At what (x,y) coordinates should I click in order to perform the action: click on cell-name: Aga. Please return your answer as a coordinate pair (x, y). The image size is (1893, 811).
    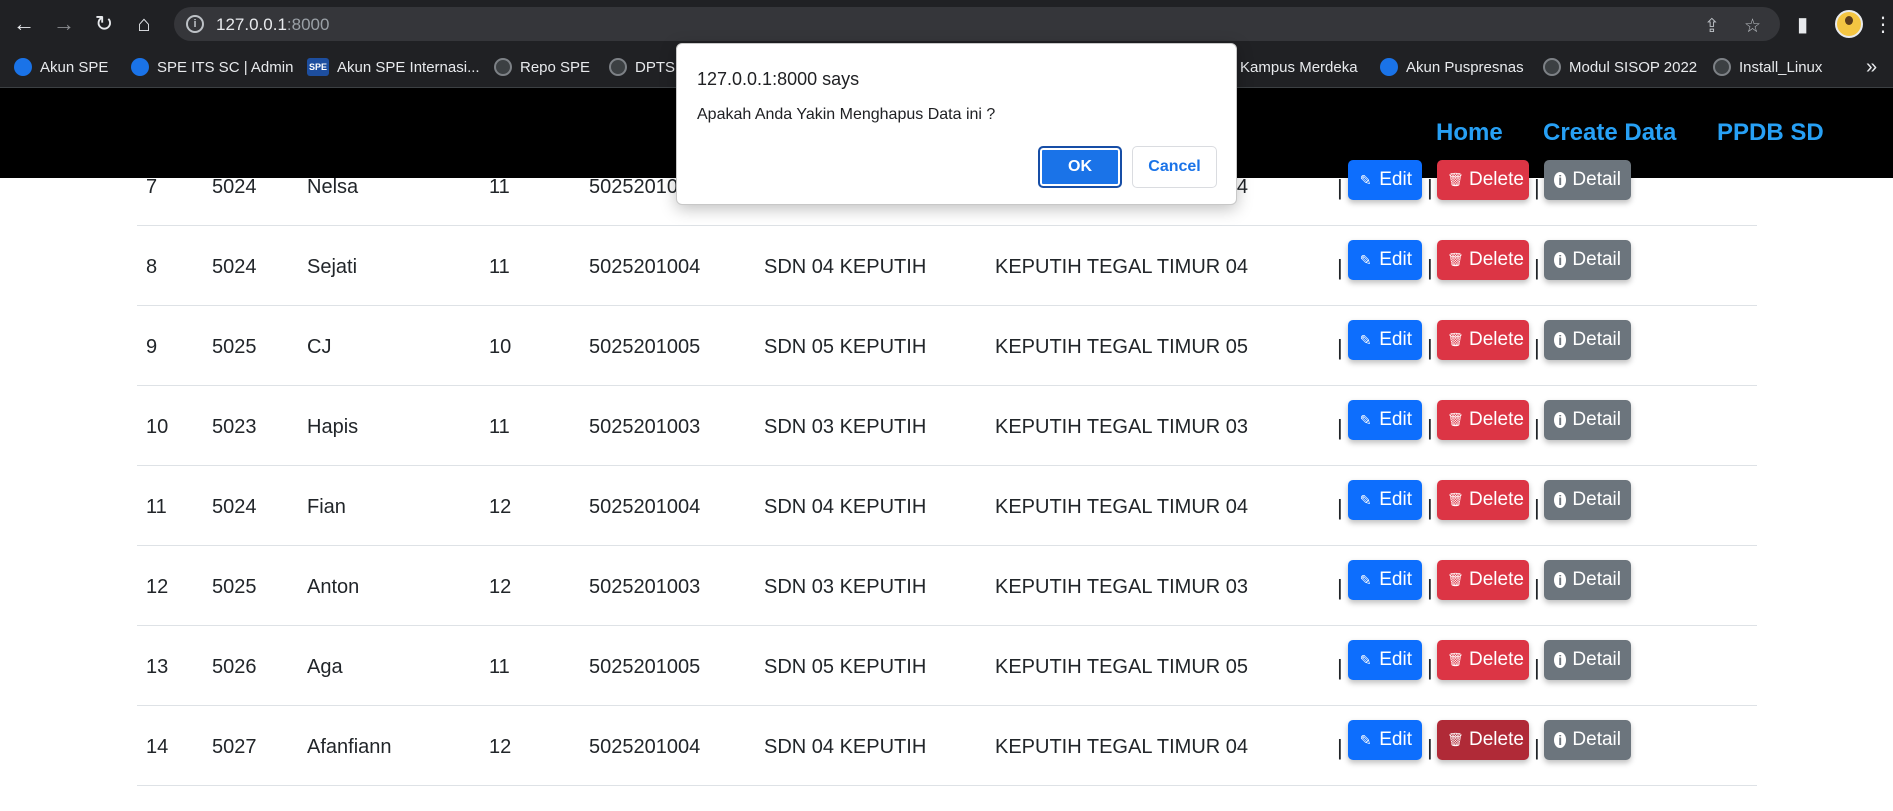
    Looking at the image, I should click on (325, 667).